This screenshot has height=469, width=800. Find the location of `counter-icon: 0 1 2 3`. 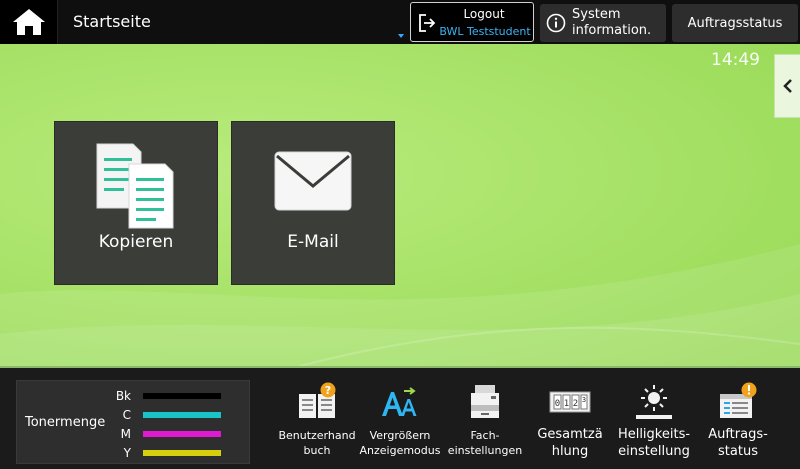

counter-icon: 0 1 2 3 is located at coordinates (570, 402).